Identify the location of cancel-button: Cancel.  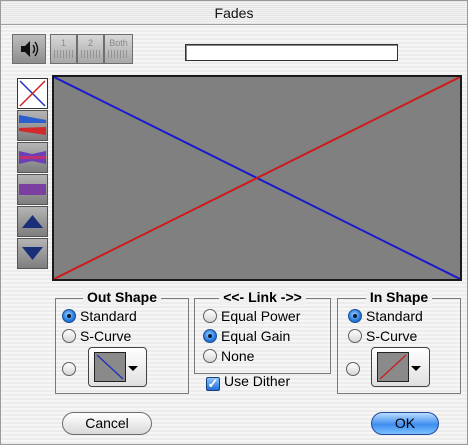
(107, 423).